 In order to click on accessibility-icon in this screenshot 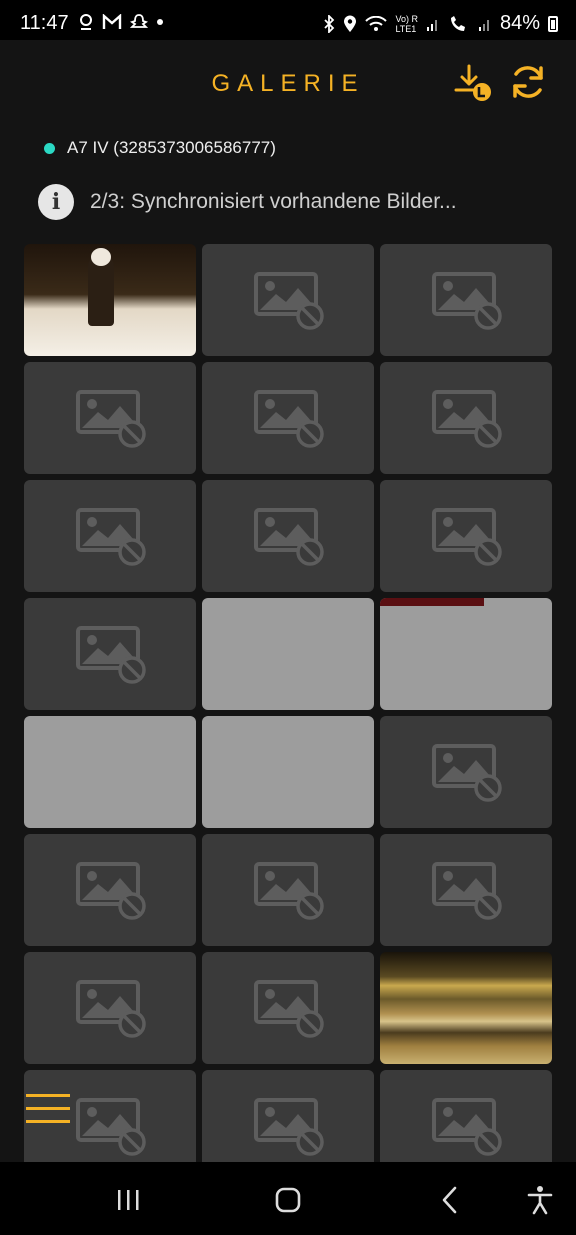, I will do `click(540, 1200)`.